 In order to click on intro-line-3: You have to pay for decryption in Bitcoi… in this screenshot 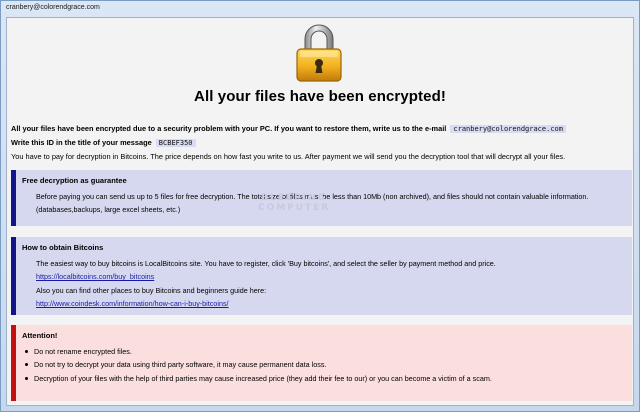, I will do `click(288, 156)`.